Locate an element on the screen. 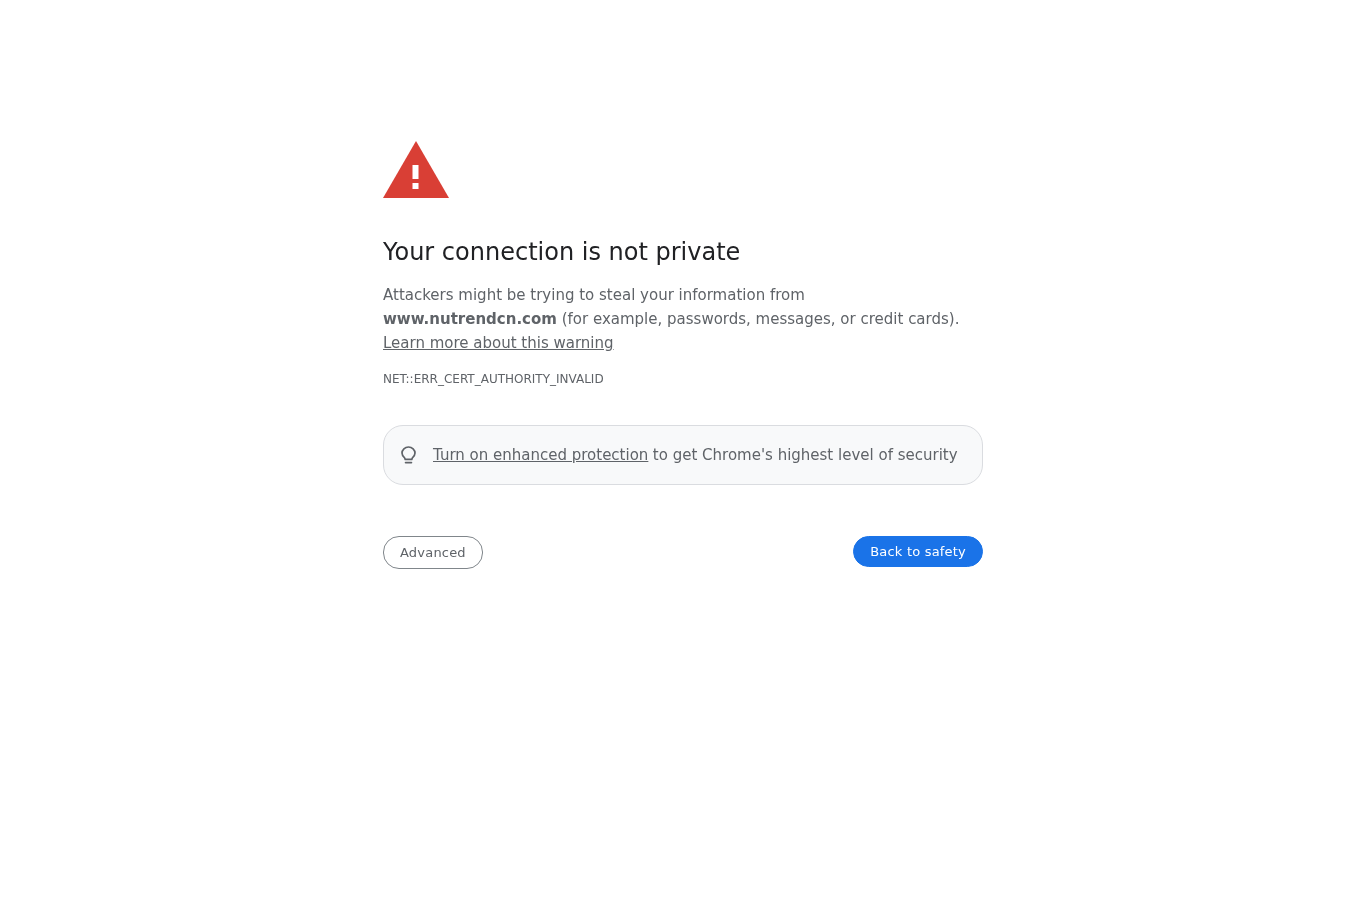 This screenshot has height=900, width=1366. warning-triangle-icon is located at coordinates (416, 169).